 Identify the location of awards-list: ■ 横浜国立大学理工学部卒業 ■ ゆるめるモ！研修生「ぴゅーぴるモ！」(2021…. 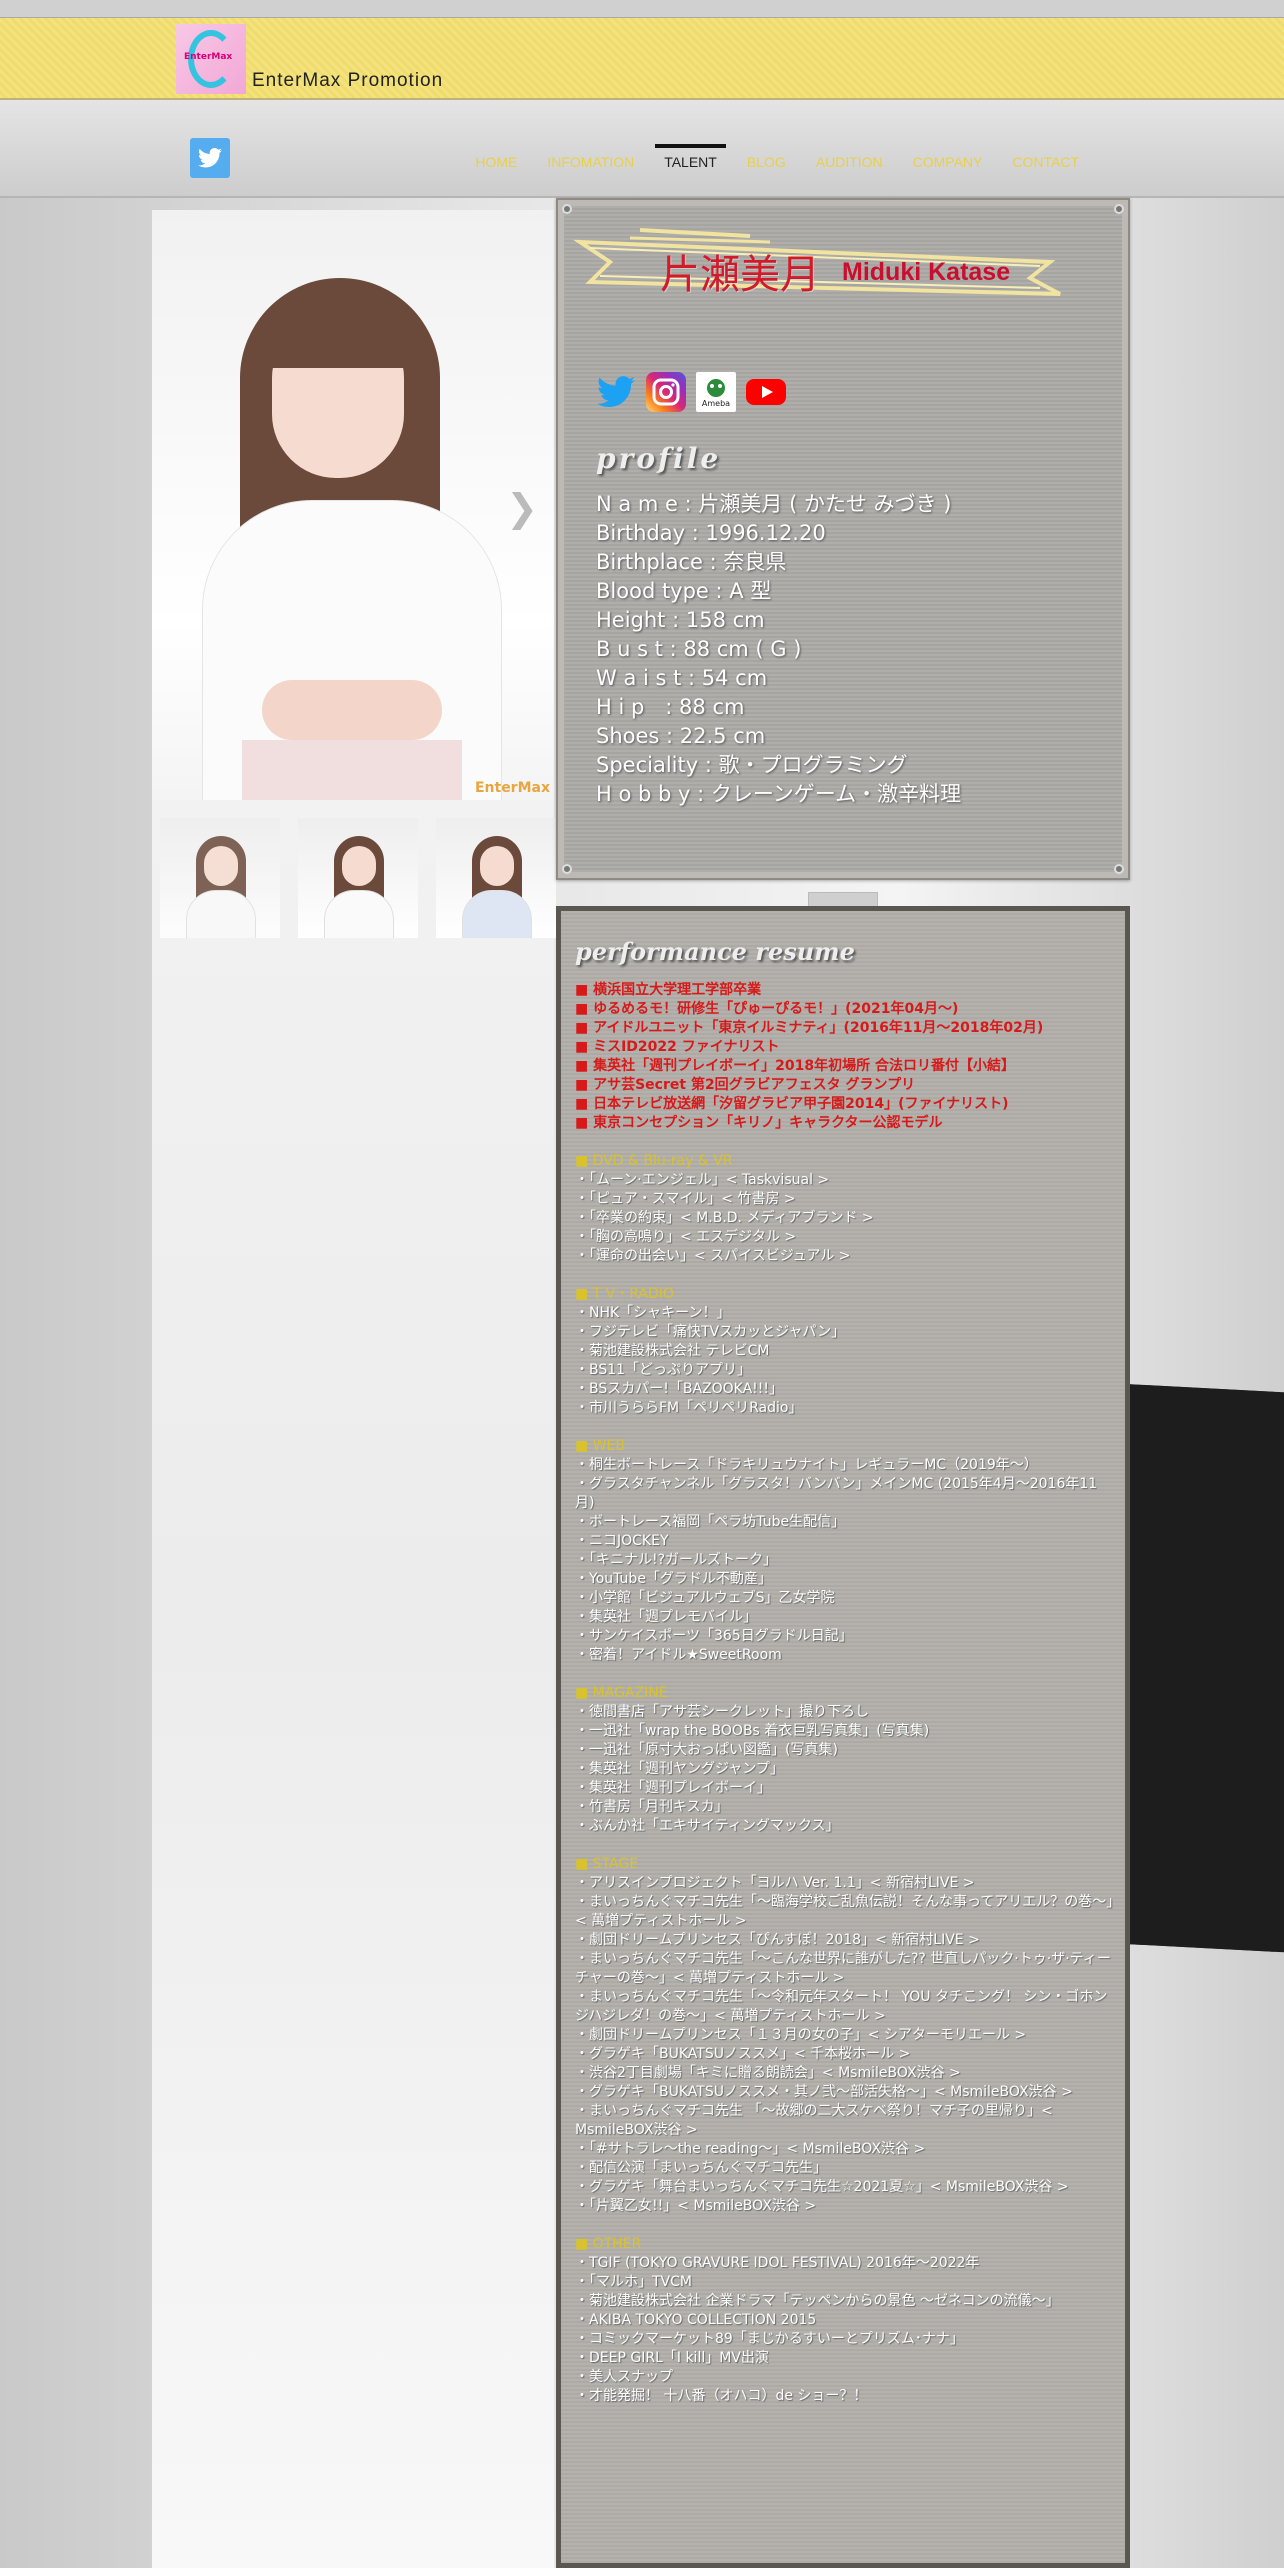
(845, 1057).